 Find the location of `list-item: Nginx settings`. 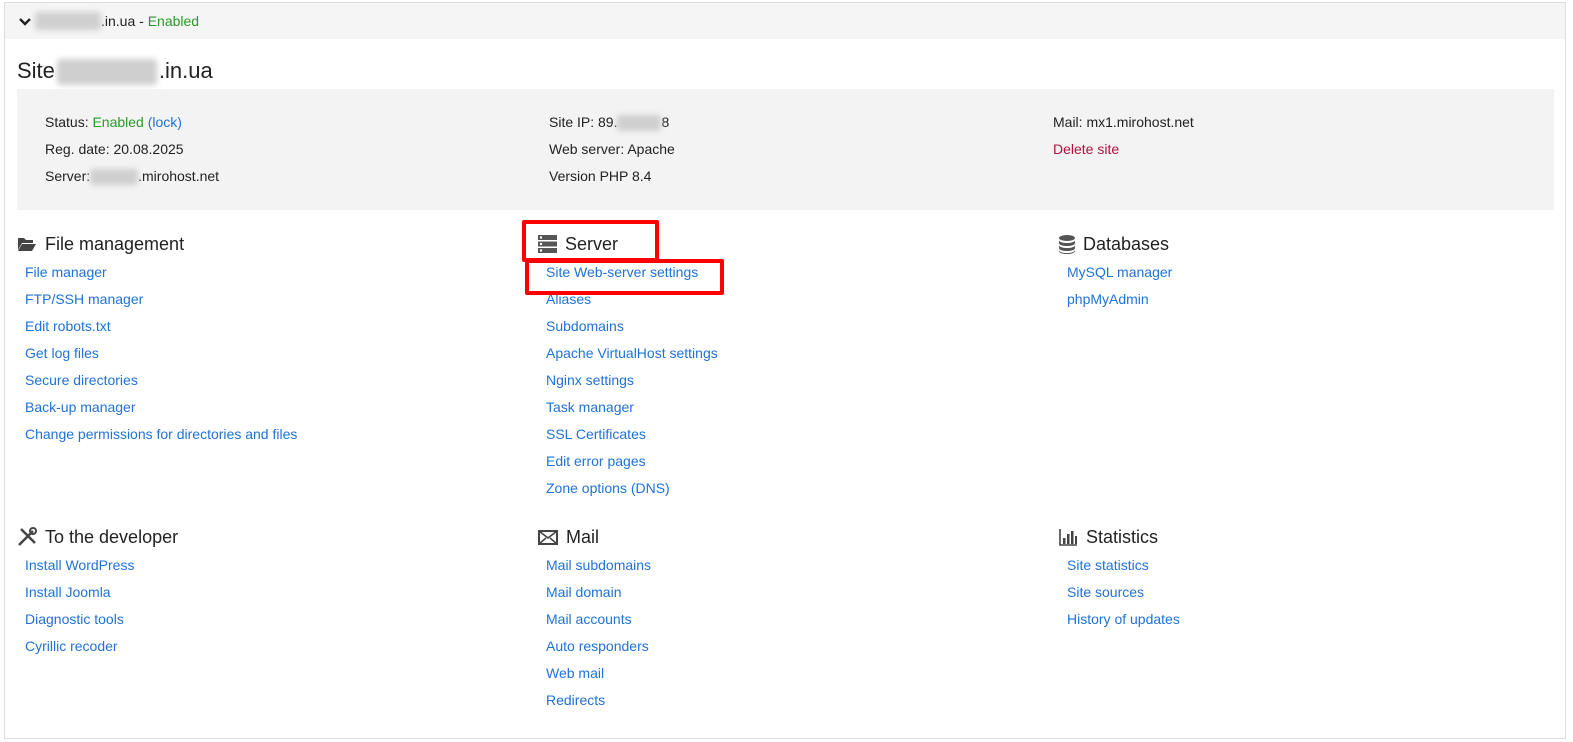

list-item: Nginx settings is located at coordinates (792, 383).